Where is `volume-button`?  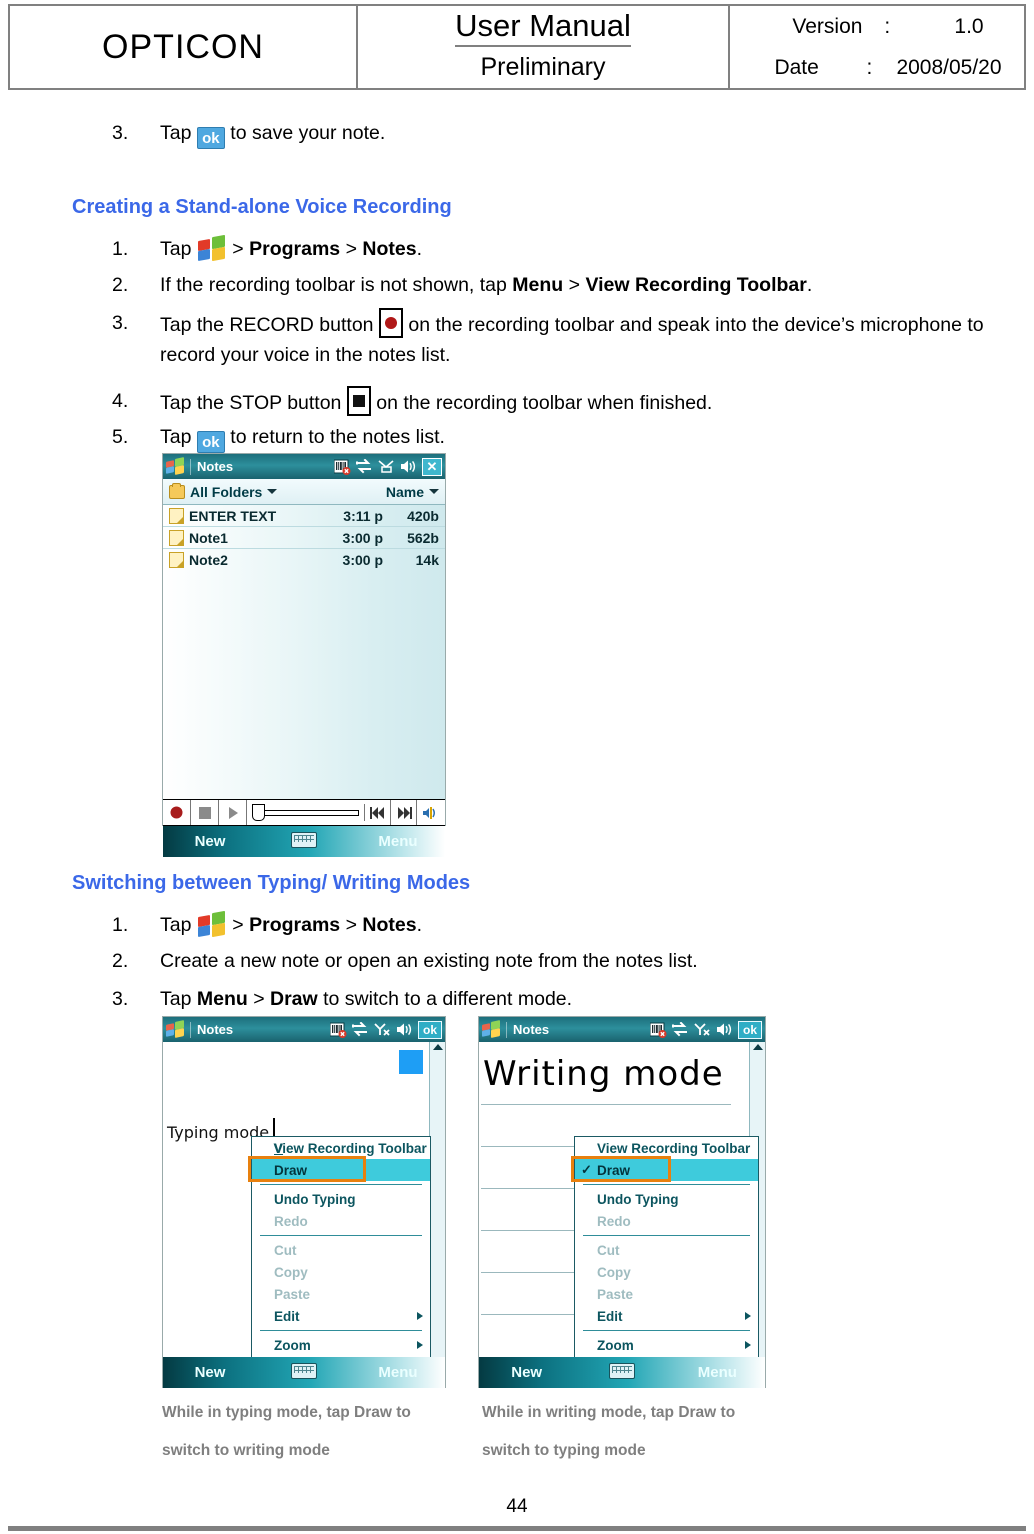
volume-button is located at coordinates (431, 812).